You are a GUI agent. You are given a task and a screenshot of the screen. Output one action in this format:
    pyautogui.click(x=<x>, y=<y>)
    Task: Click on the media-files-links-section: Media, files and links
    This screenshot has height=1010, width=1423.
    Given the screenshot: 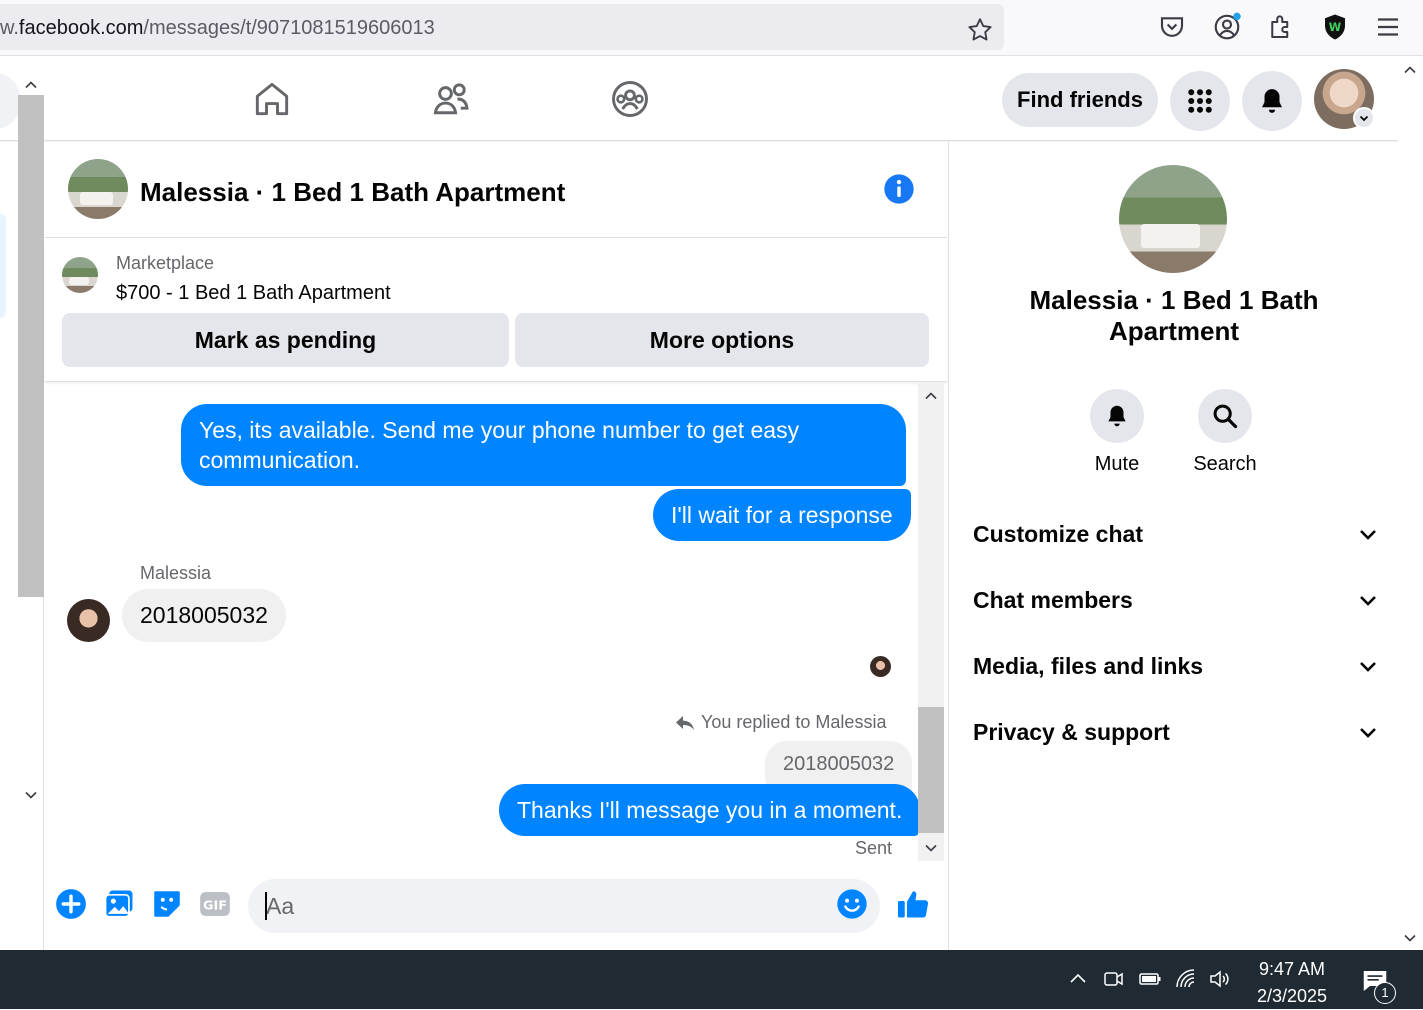 What is the action you would take?
    pyautogui.click(x=1176, y=666)
    